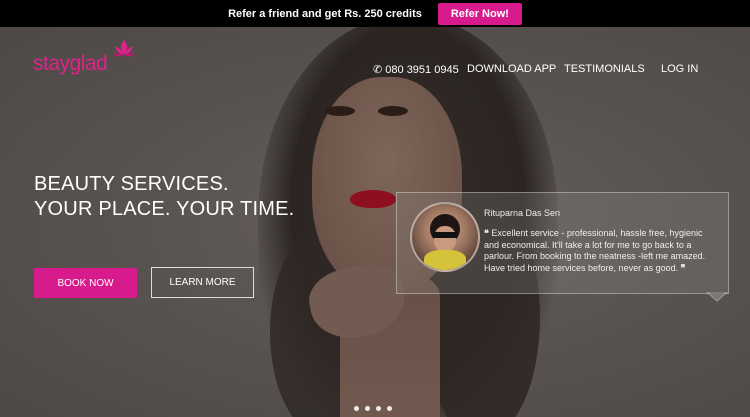  What do you see at coordinates (479, 13) in the screenshot?
I see `refer-now-button: Refer Now!` at bounding box center [479, 13].